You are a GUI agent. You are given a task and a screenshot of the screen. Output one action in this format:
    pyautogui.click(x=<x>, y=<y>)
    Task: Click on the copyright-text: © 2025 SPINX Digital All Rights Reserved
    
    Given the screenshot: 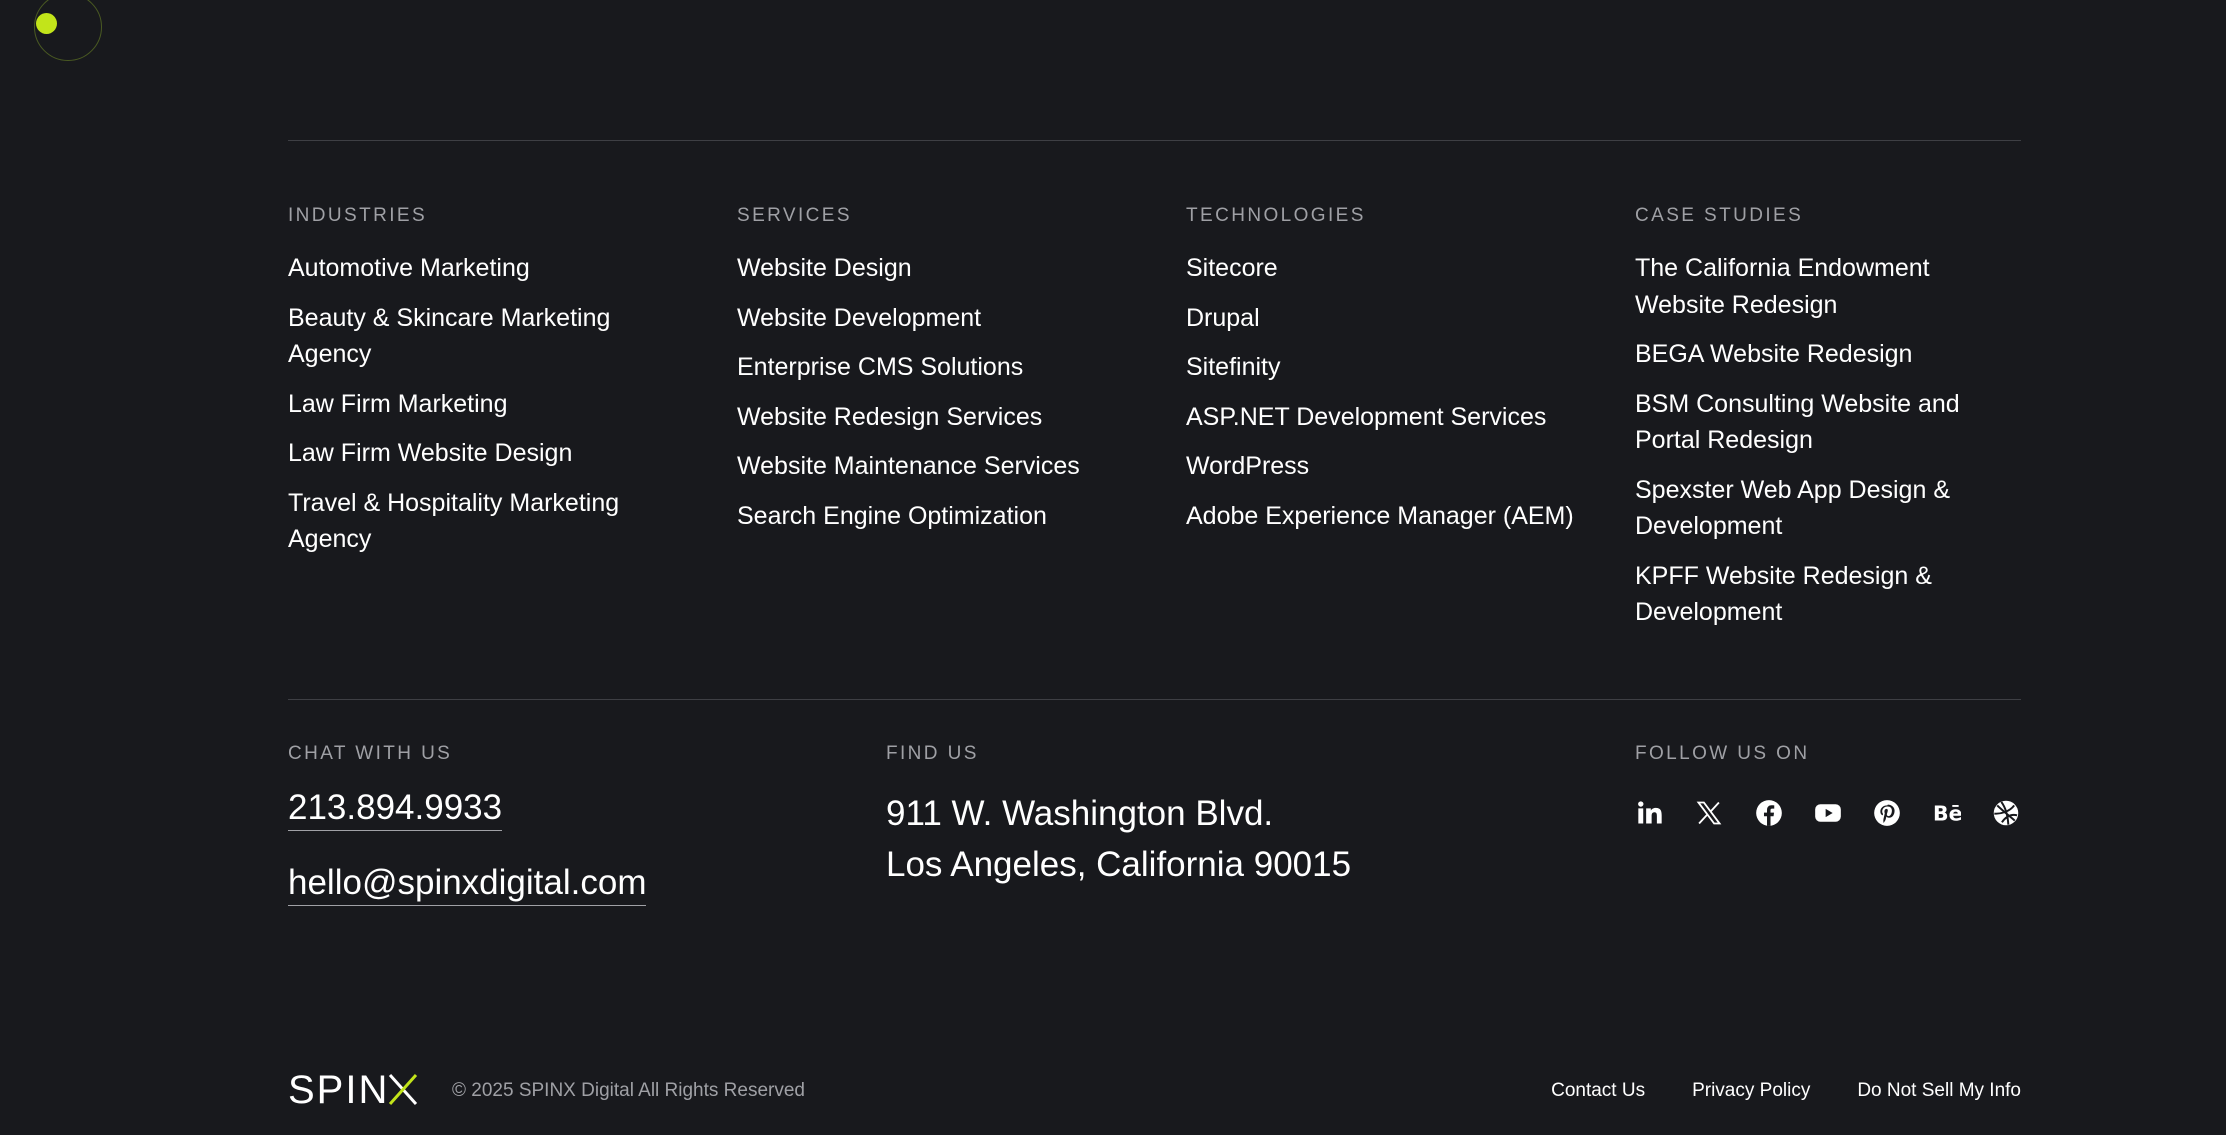 What is the action you would take?
    pyautogui.click(x=628, y=1090)
    